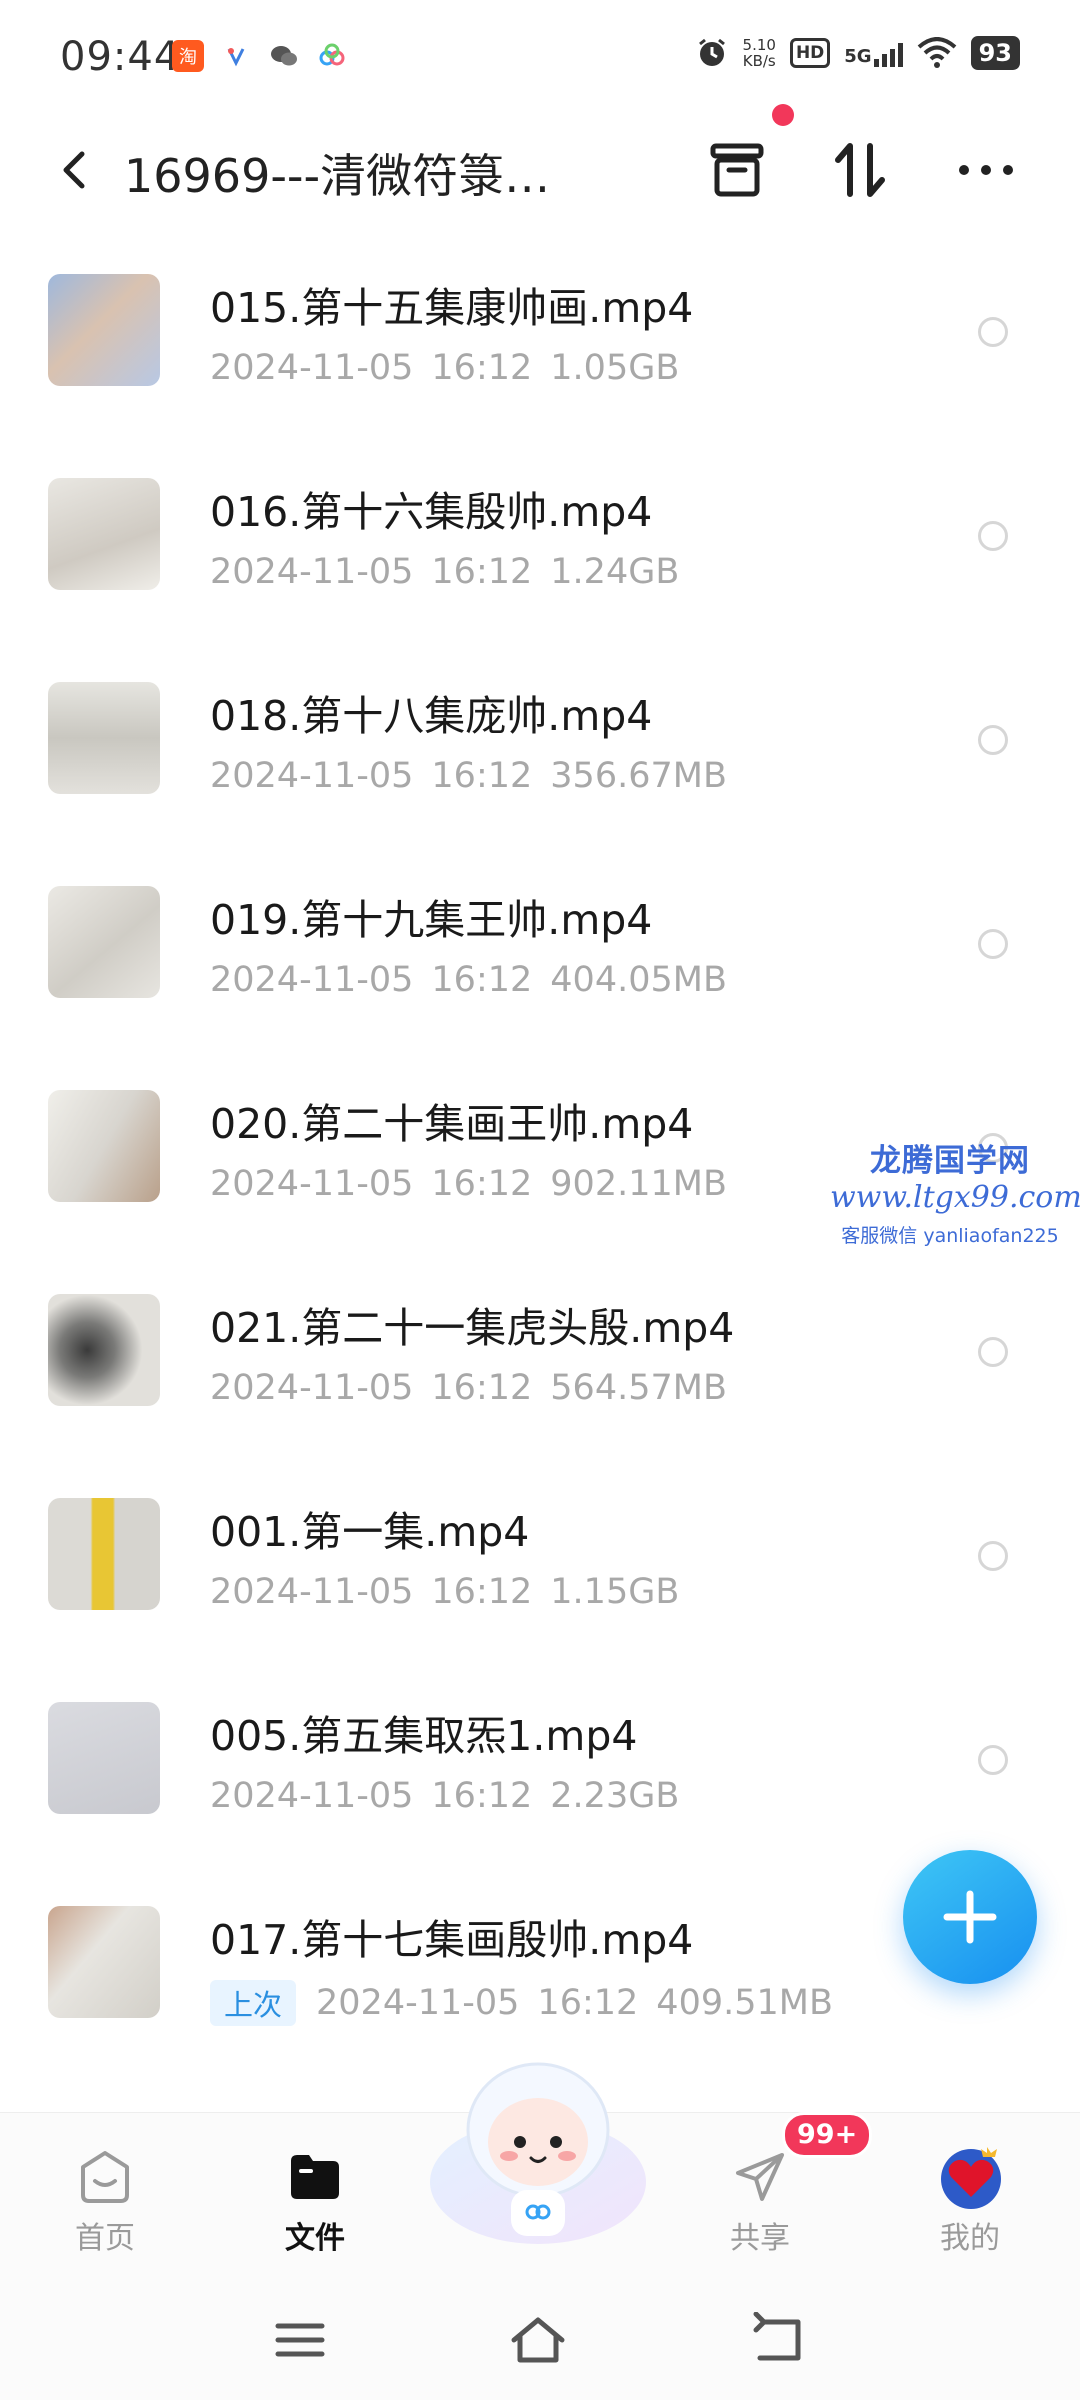 This screenshot has height=2400, width=1080. What do you see at coordinates (760, 2177) in the screenshot?
I see `paper-plane-icon` at bounding box center [760, 2177].